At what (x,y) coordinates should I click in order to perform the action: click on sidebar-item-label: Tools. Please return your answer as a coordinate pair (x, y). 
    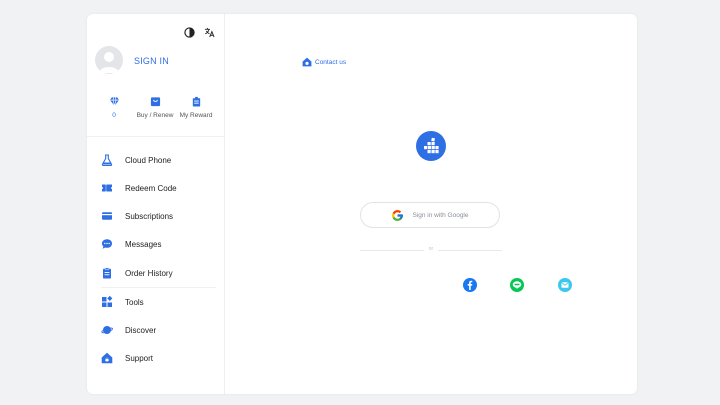
    Looking at the image, I should click on (134, 302).